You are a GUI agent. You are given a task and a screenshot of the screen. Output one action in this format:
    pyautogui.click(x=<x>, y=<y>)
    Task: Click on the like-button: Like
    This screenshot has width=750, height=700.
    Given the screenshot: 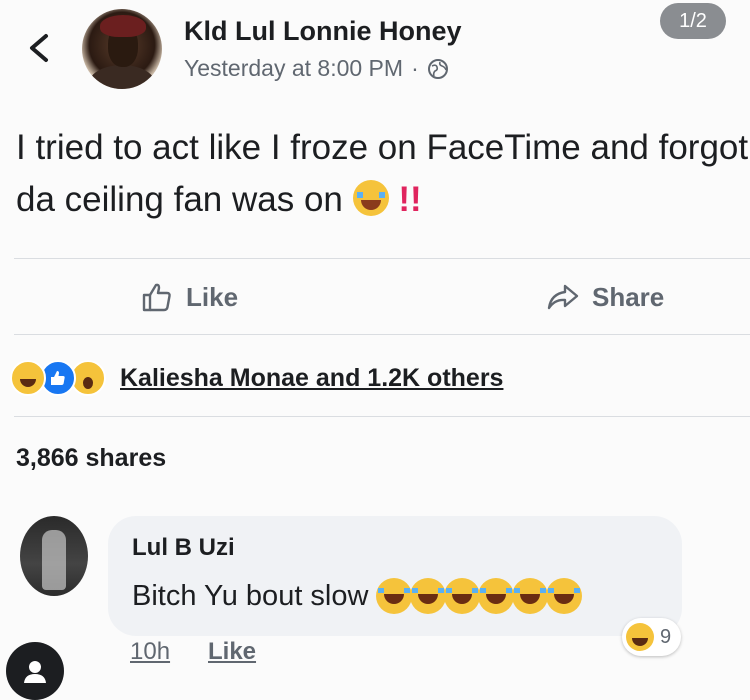 What is the action you would take?
    pyautogui.click(x=189, y=297)
    